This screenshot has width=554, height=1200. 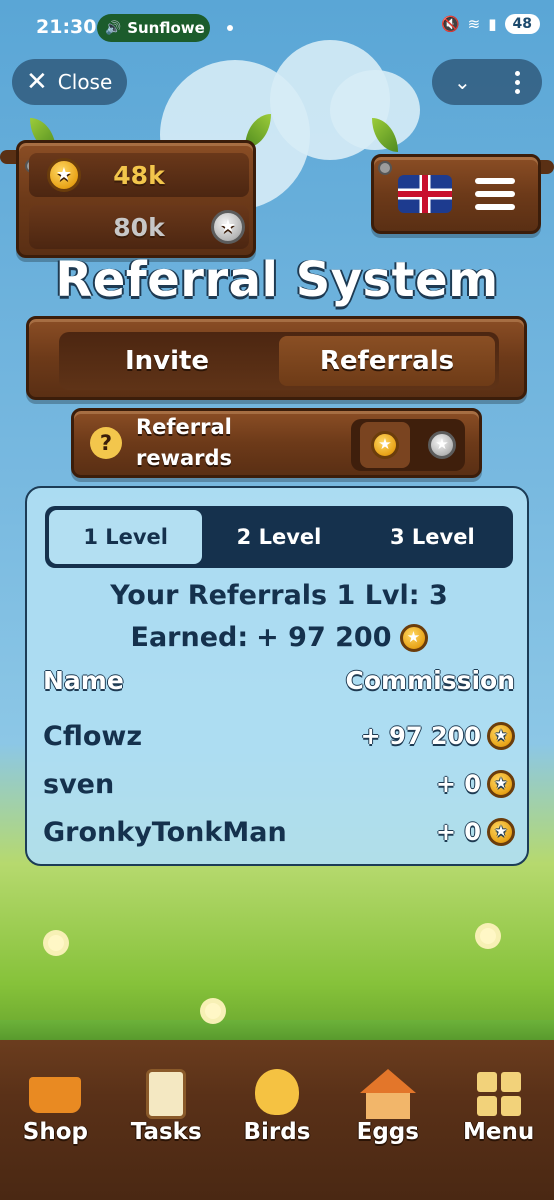 What do you see at coordinates (184, 427) in the screenshot?
I see `rewards-label-line1: Referral` at bounding box center [184, 427].